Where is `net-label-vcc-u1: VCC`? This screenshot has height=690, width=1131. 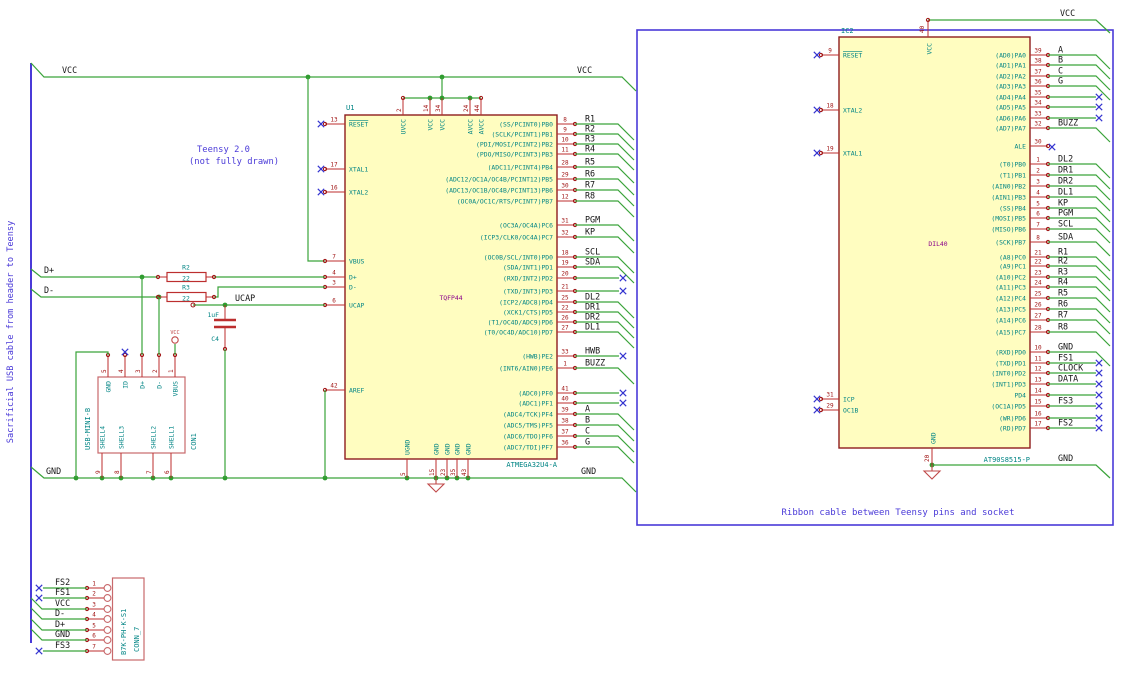 net-label-vcc-u1: VCC is located at coordinates (584, 70).